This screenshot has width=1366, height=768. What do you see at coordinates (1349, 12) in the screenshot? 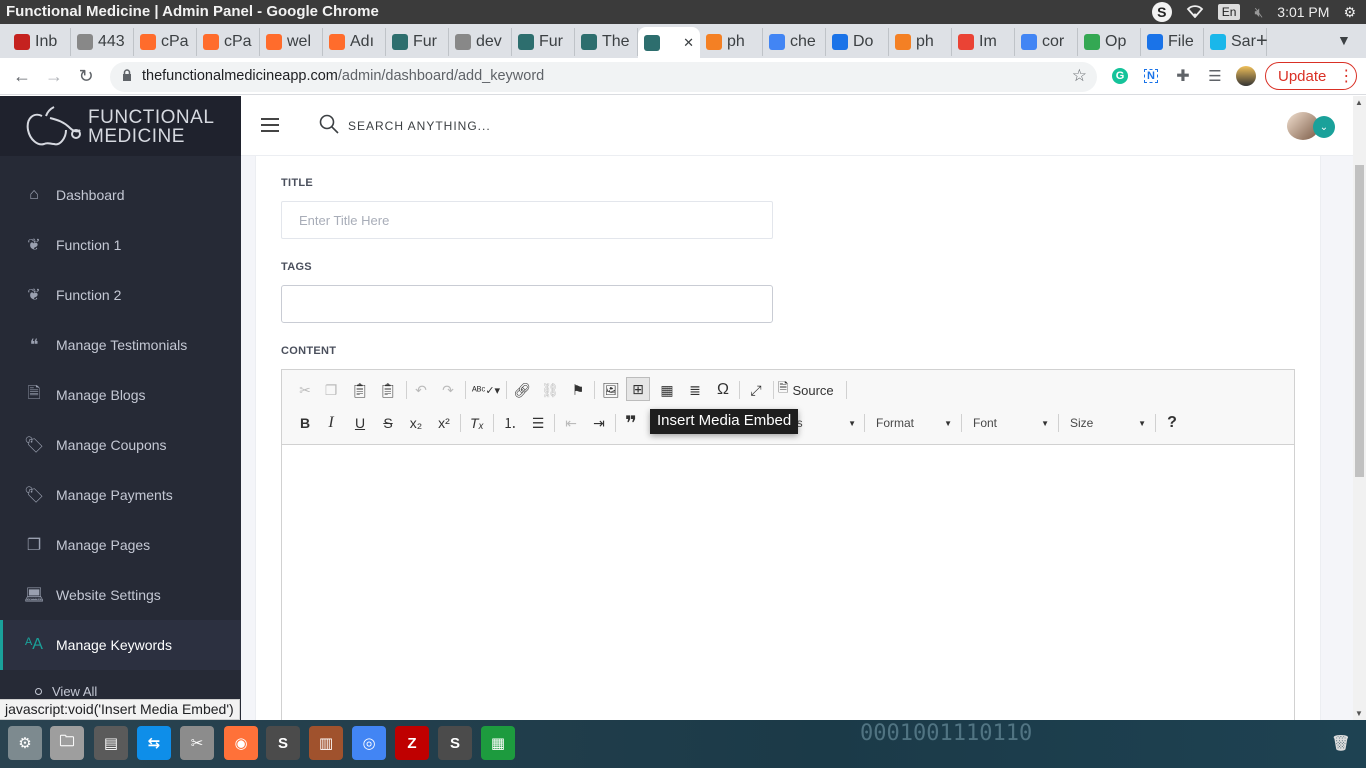
I see `settings-gear-icon: ⚙` at bounding box center [1349, 12].